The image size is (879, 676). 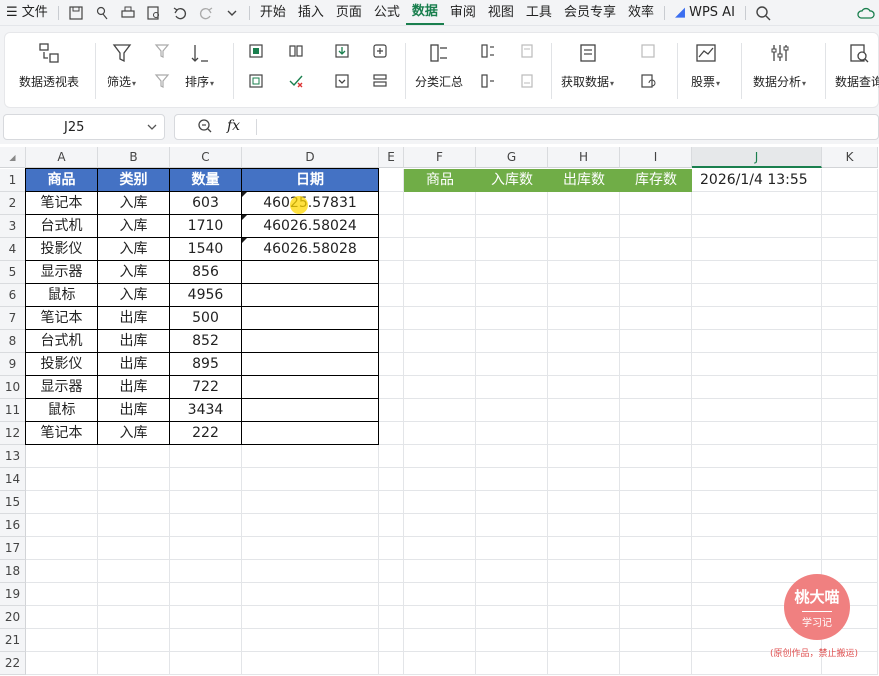 I want to click on table-cell: 722, so click(x=206, y=387).